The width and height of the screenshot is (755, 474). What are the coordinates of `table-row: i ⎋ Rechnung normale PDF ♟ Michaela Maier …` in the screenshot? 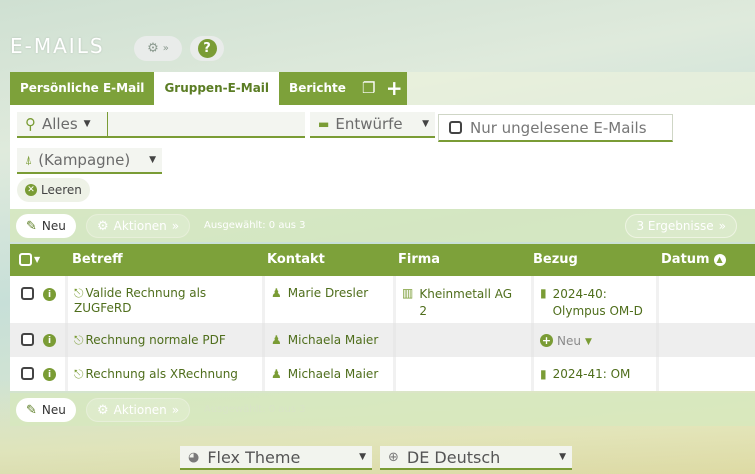 It's located at (382, 340).